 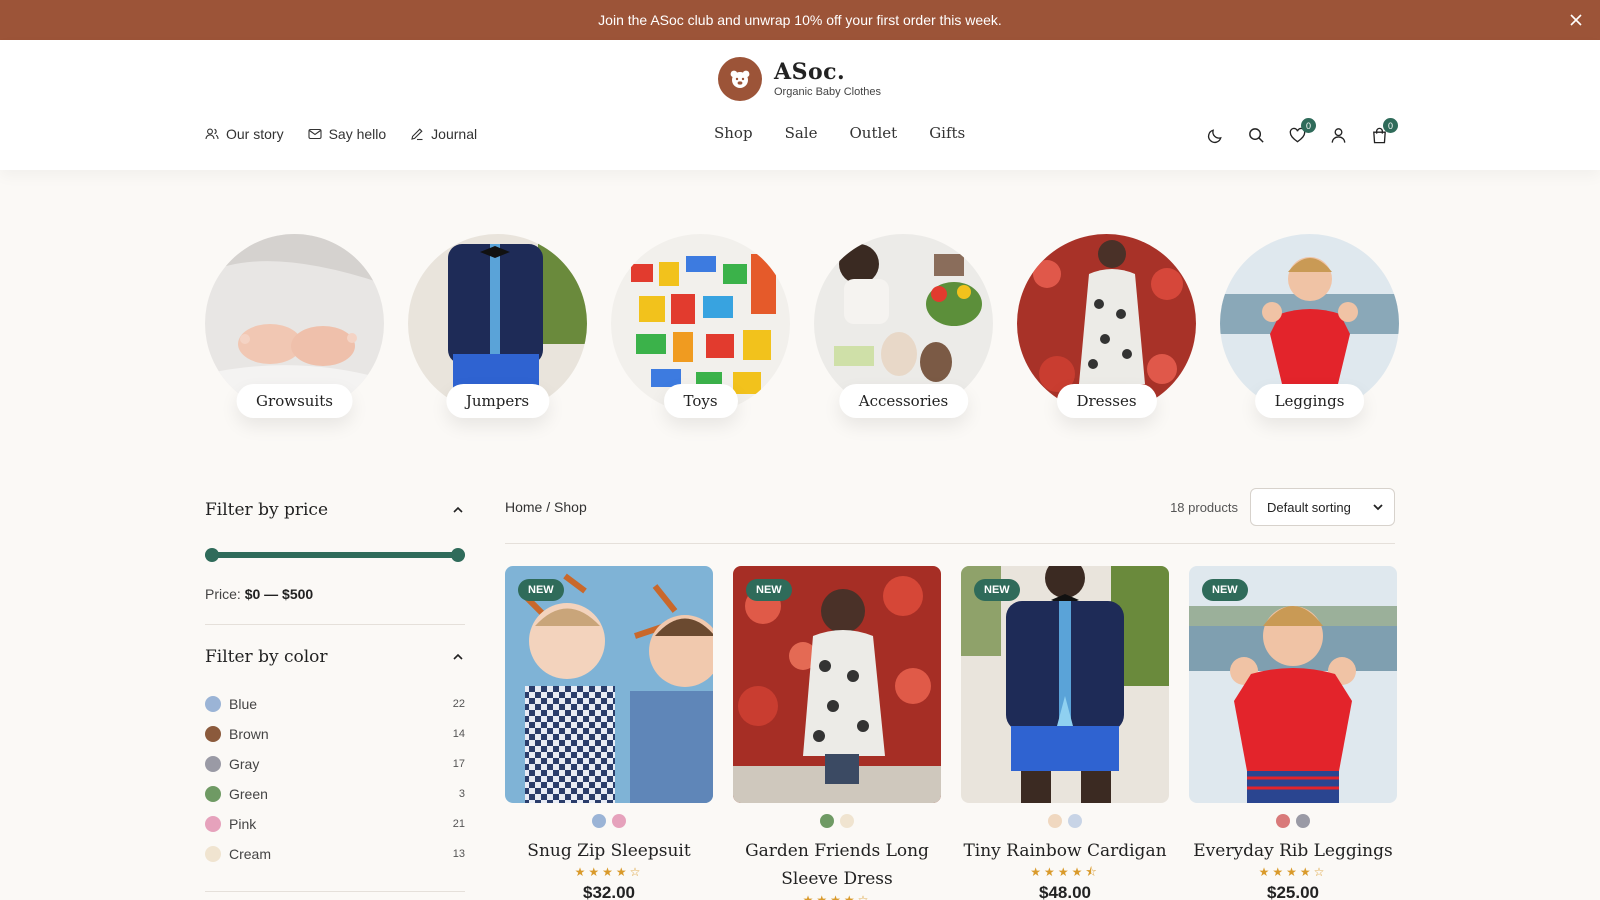 I want to click on price-filter-title: Filter by price, so click(x=267, y=510).